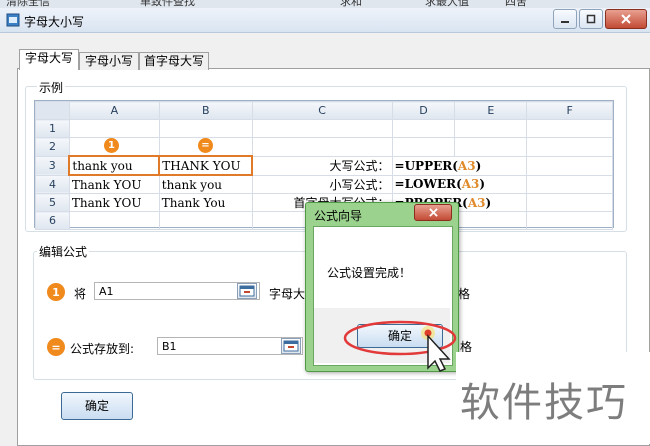 Image resolution: width=650 pixels, height=446 pixels. I want to click on row-header: 4, so click(52, 184).